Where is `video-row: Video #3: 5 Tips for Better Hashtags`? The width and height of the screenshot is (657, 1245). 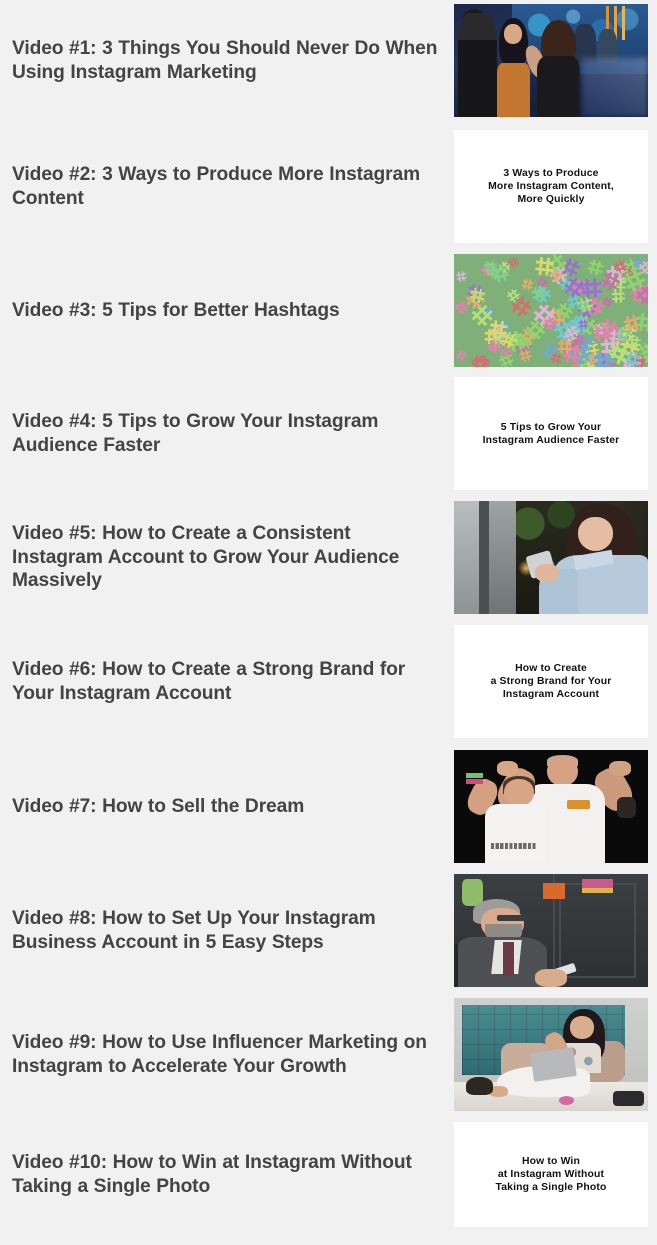
video-row: Video #3: 5 Tips for Better Hashtags is located at coordinates (328, 310).